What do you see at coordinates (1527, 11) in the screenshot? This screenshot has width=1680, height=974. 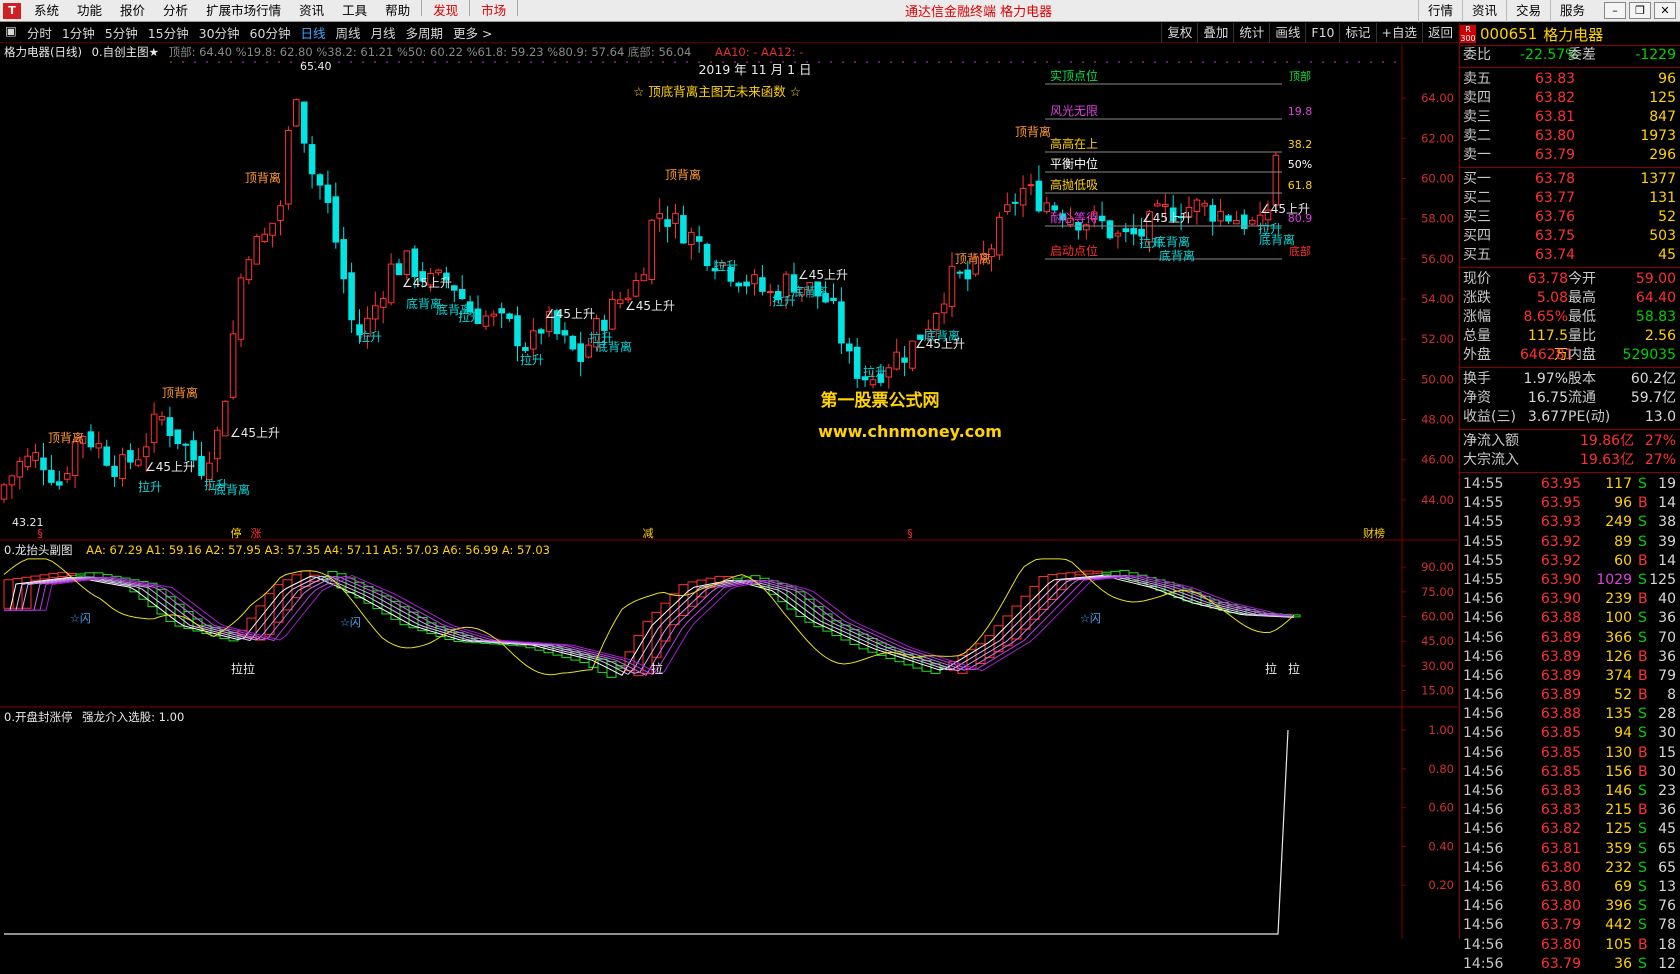 I see `menu-right-item: 交易` at bounding box center [1527, 11].